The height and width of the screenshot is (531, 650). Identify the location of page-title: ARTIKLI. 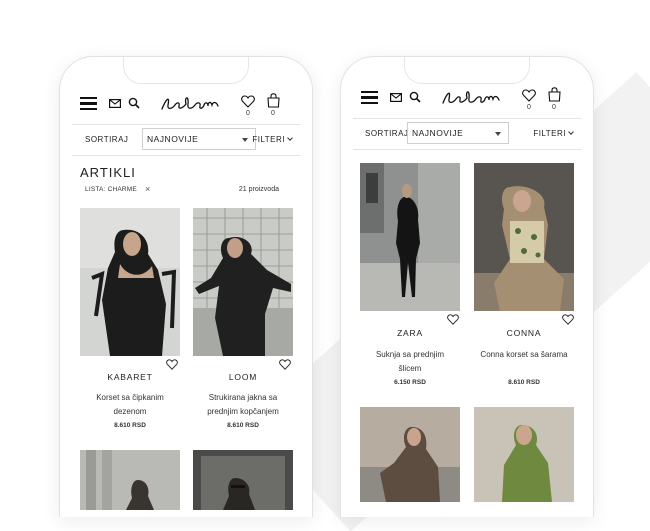
(108, 172).